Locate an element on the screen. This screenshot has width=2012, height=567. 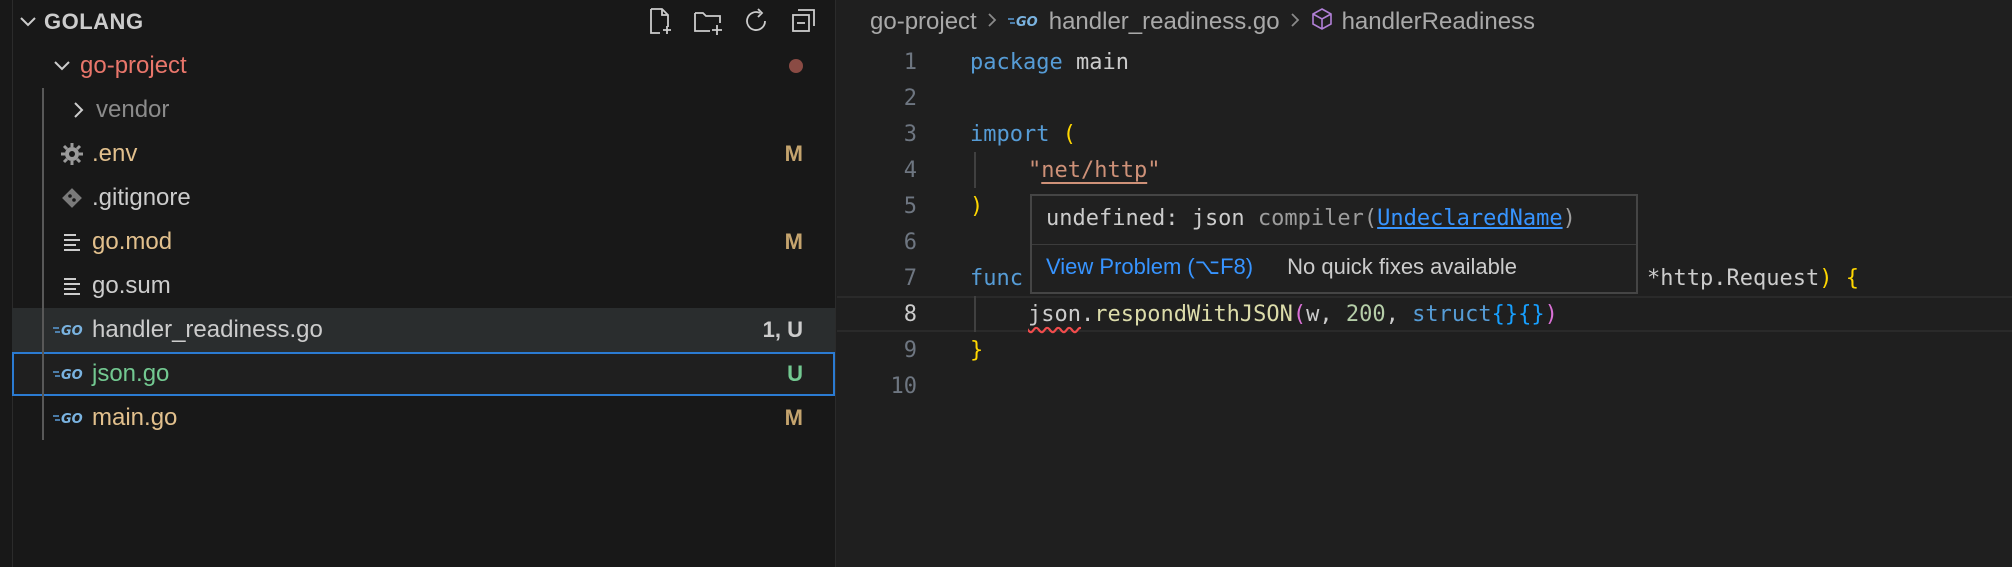
modified-dot is located at coordinates (796, 66).